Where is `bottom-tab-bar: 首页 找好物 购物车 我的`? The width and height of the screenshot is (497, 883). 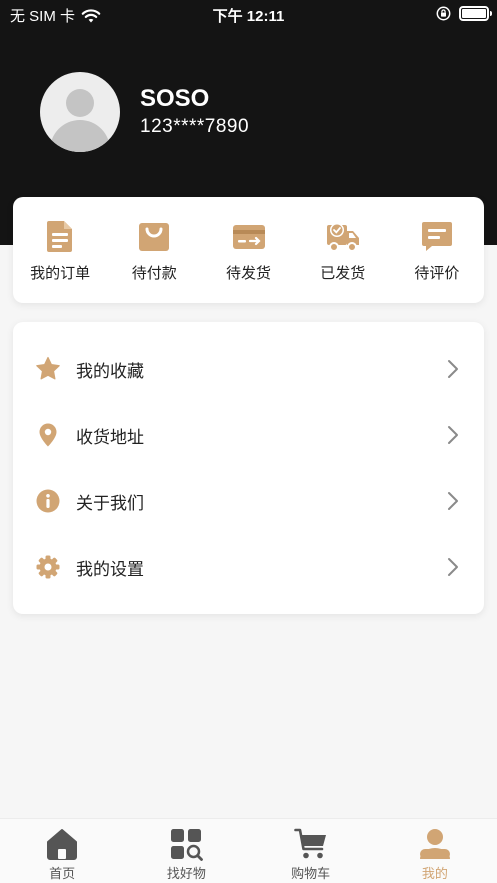
bottom-tab-bar: 首页 找好物 购物车 我的 is located at coordinates (248, 850).